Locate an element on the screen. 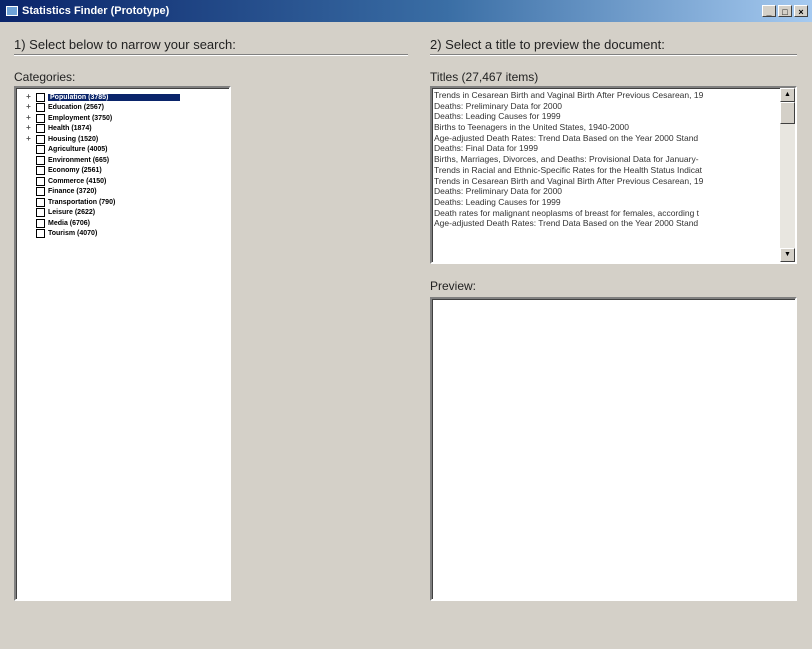 The height and width of the screenshot is (649, 812). category-item: + Employment (3750) is located at coordinates (122, 118).